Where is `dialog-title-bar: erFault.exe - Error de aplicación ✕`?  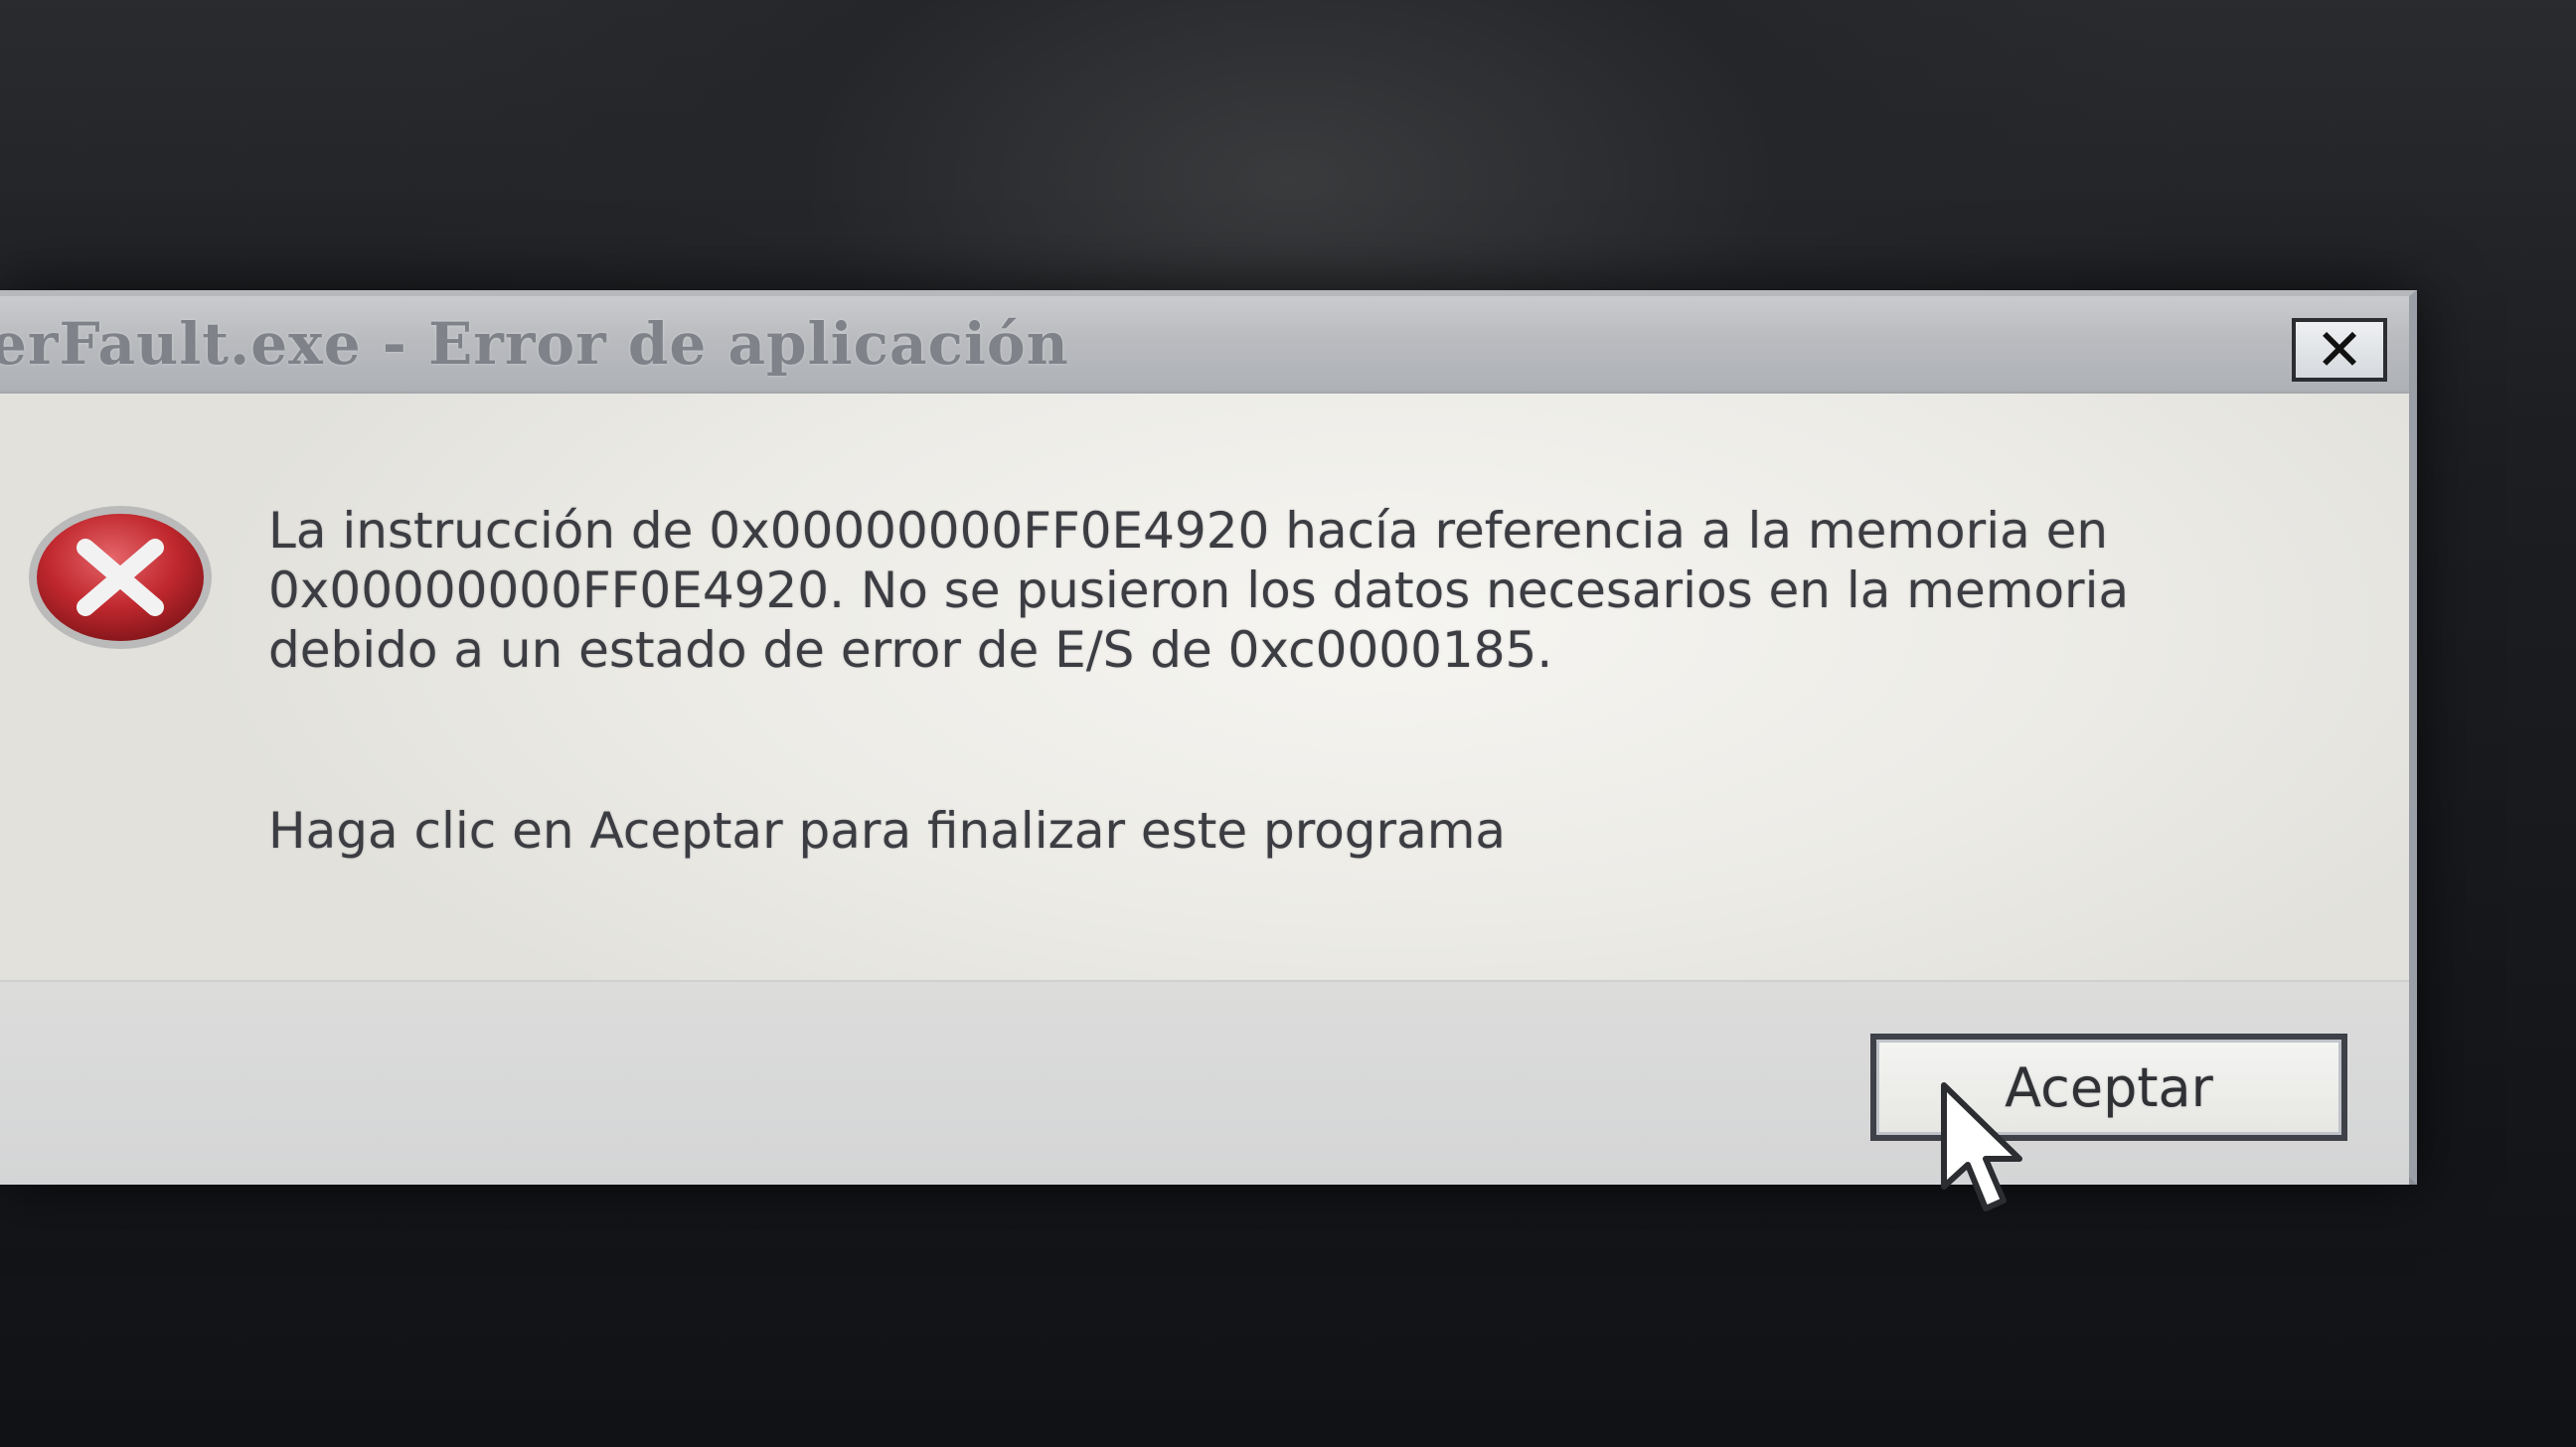
dialog-title-bar: erFault.exe - Error de aplicación ✕ is located at coordinates (1204, 345).